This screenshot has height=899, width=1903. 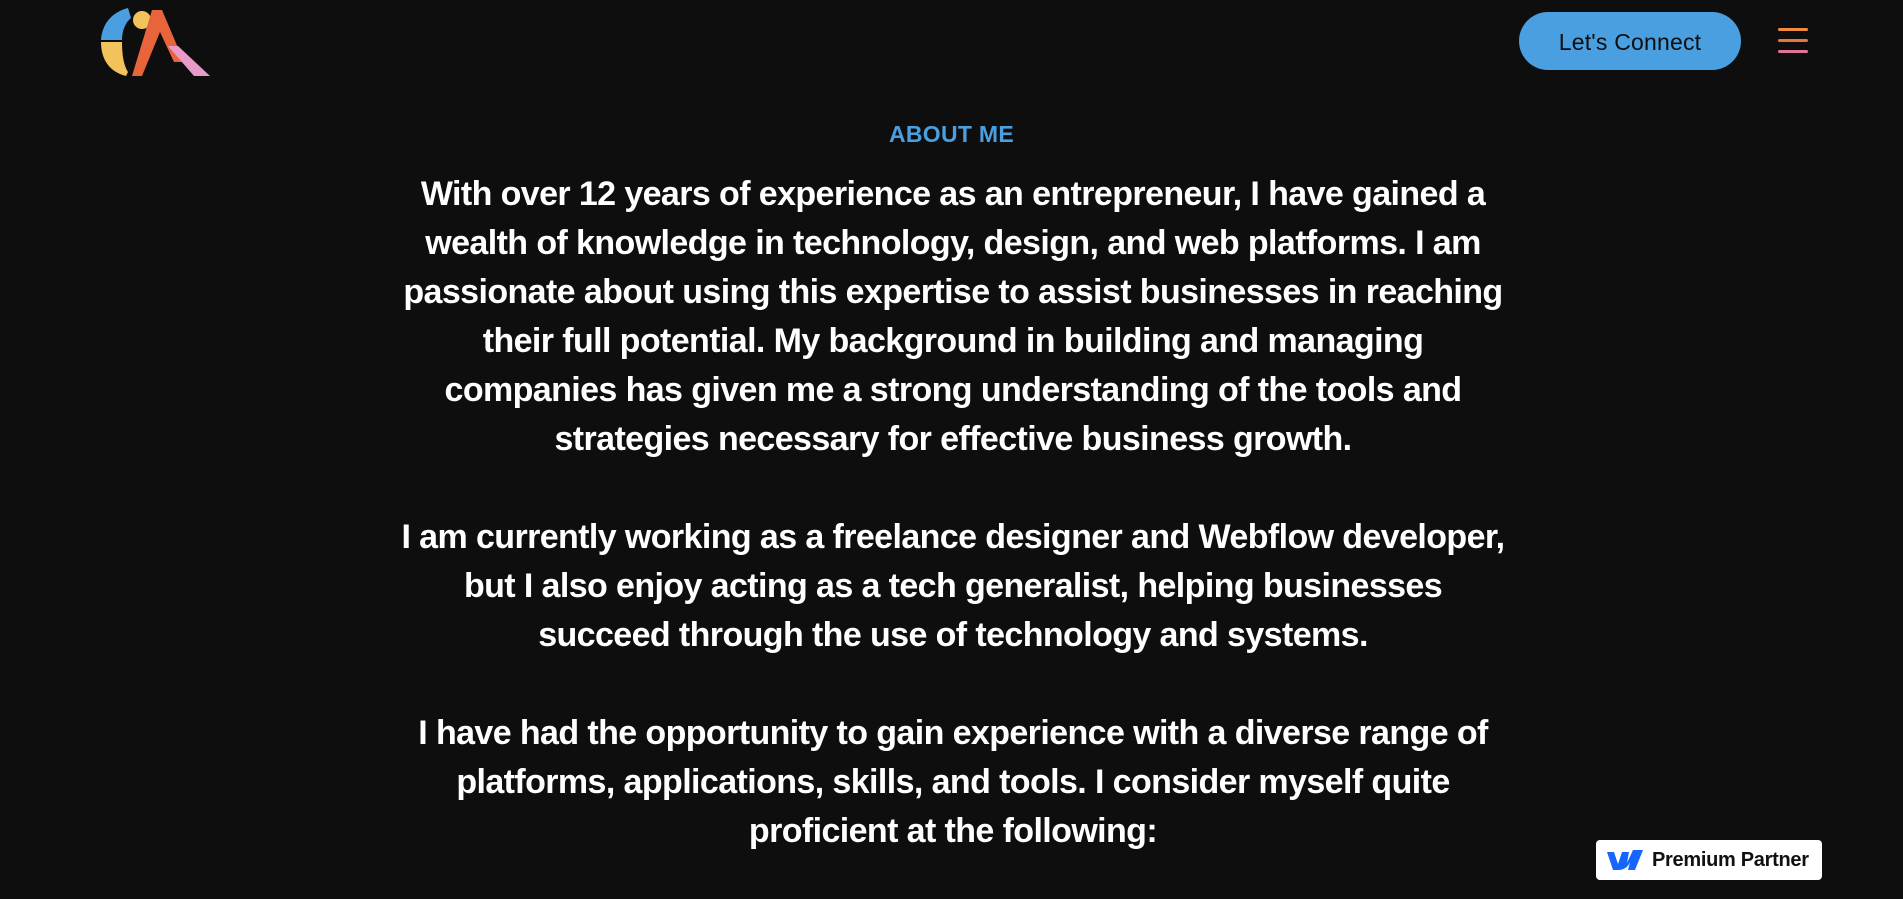 I want to click on menu-line-middle, so click(x=1793, y=40).